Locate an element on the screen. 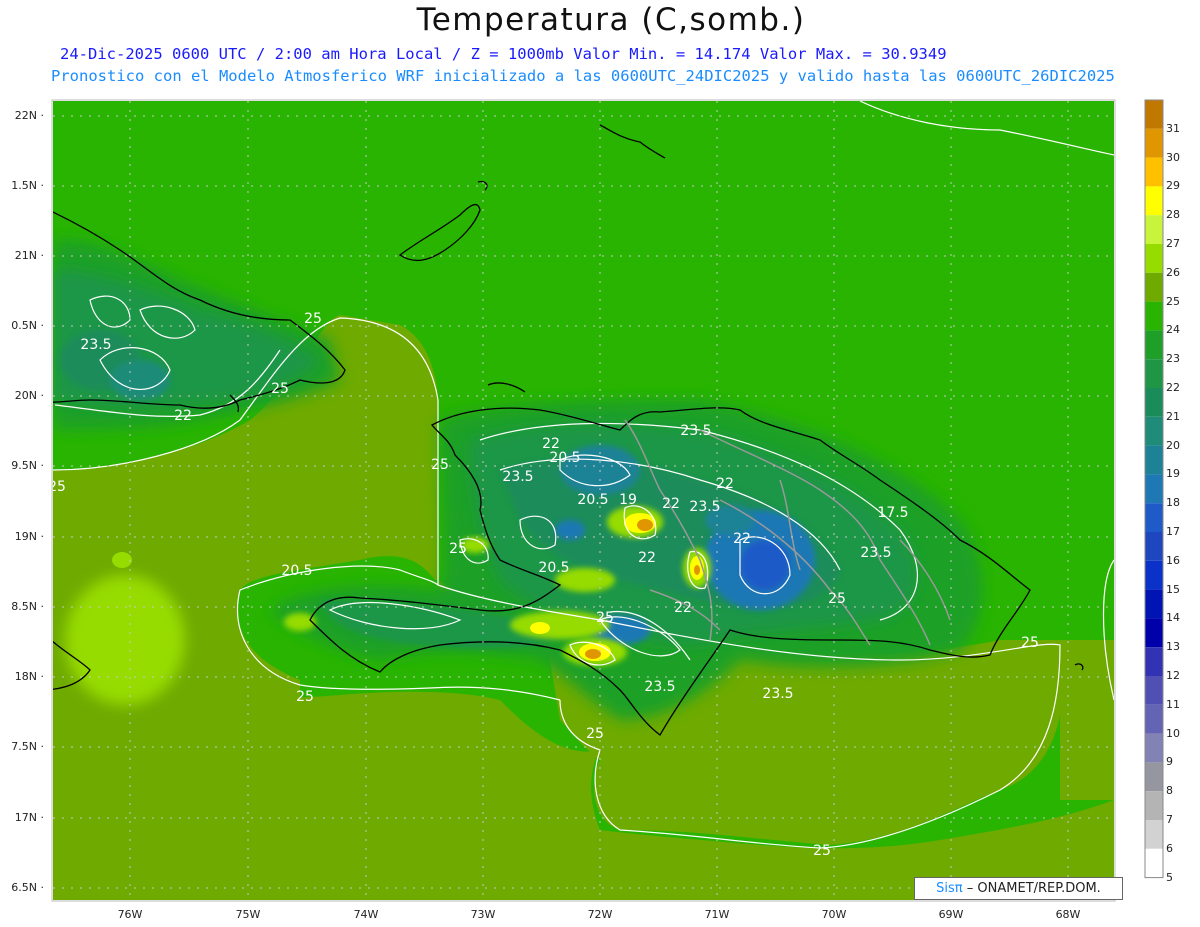 This screenshot has height=927, width=1200. colorbar-label: 12 is located at coordinates (1173, 675).